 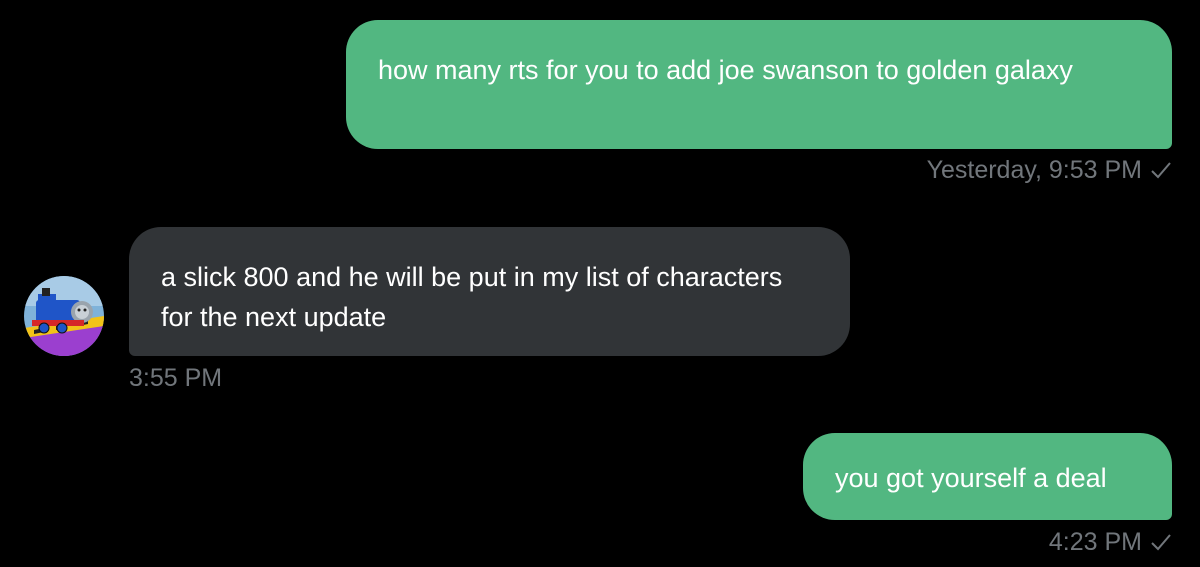 I want to click on message-timestamp: 4:23 PM, so click(x=1095, y=542).